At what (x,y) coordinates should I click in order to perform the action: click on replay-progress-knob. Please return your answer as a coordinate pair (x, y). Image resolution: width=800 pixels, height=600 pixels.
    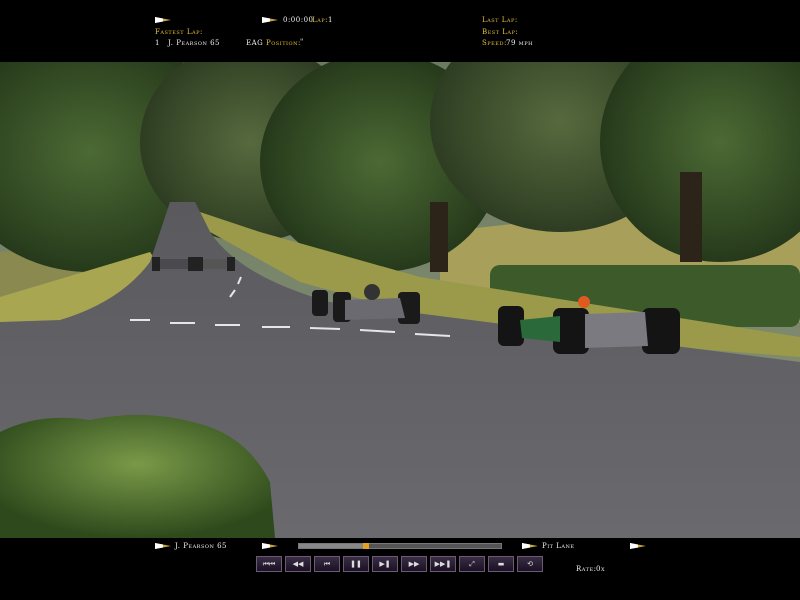
    Looking at the image, I should click on (365, 546).